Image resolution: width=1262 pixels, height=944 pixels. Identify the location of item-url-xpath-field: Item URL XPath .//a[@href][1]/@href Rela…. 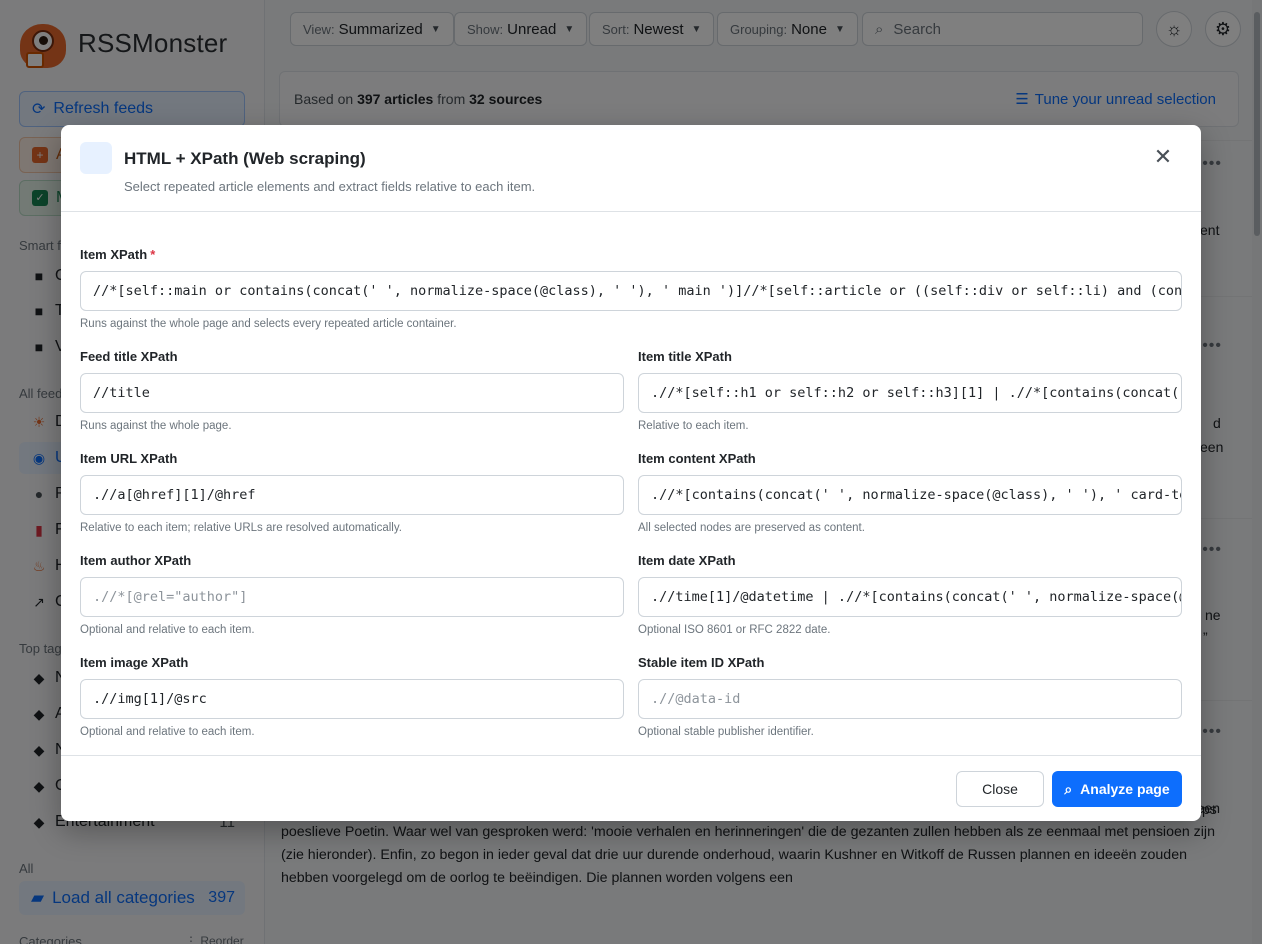
(352, 492).